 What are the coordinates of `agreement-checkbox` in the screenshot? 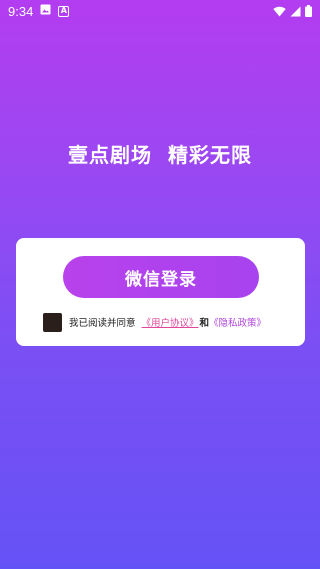 It's located at (52, 322).